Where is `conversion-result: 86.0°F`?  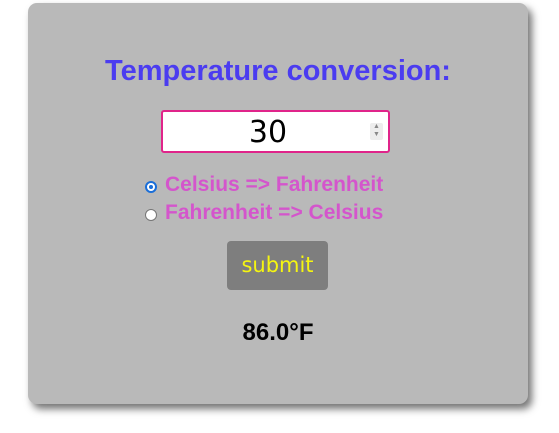 conversion-result: 86.0°F is located at coordinates (278, 332).